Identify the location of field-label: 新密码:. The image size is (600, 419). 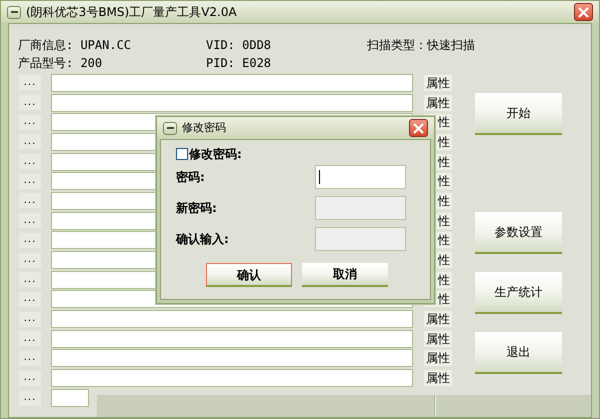
(196, 208).